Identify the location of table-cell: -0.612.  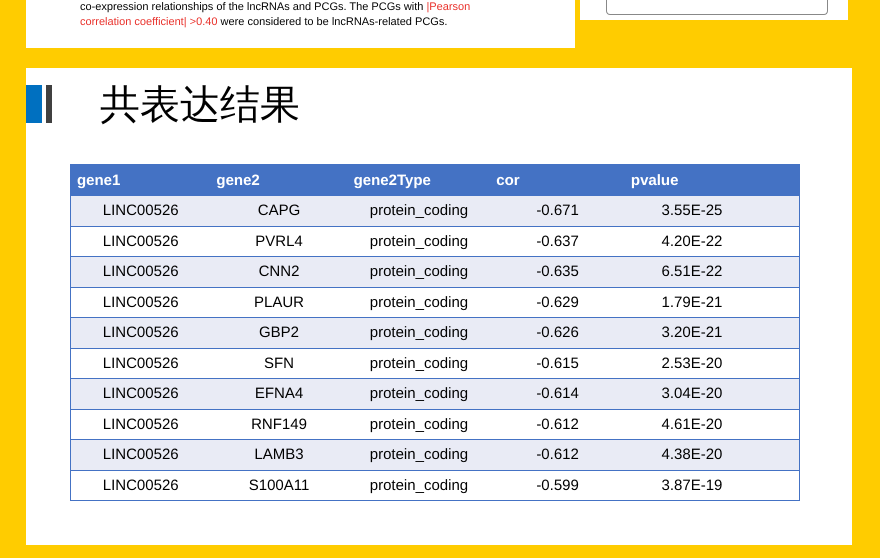
(557, 455).